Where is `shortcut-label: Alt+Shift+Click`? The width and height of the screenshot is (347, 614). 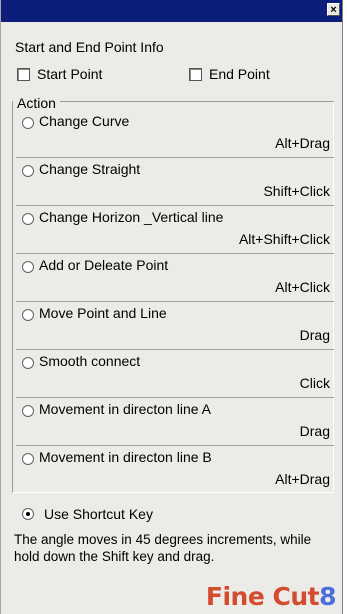
shortcut-label: Alt+Shift+Click is located at coordinates (284, 239).